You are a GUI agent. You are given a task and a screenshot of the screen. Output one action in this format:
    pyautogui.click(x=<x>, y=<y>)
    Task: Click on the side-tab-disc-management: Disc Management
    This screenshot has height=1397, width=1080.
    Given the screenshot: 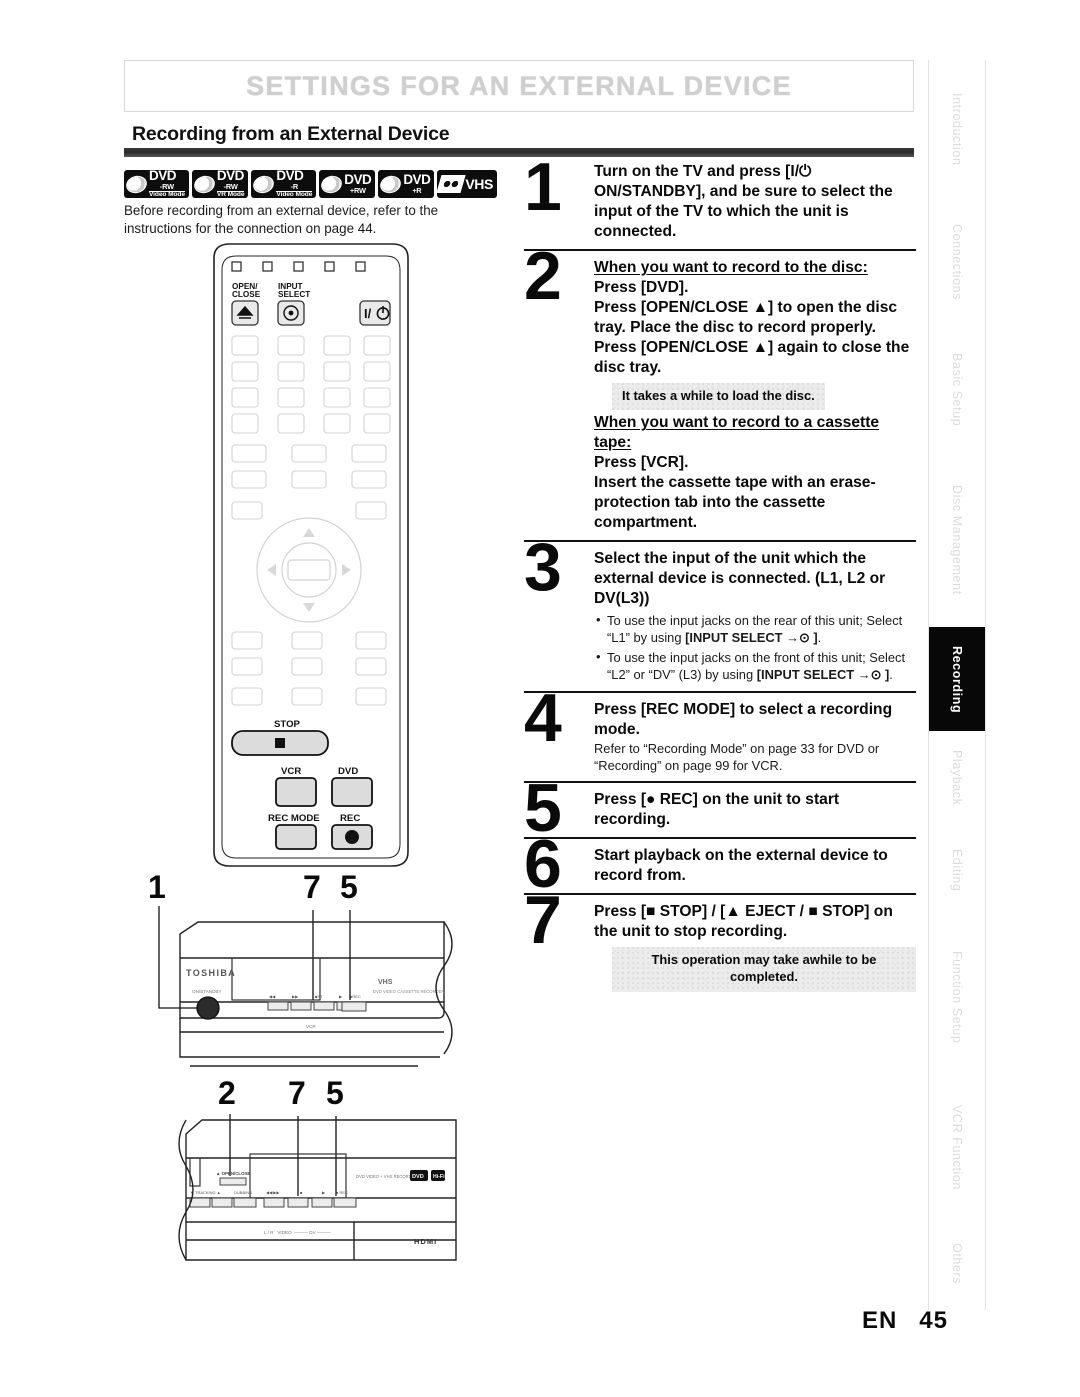 What is the action you would take?
    pyautogui.click(x=957, y=540)
    